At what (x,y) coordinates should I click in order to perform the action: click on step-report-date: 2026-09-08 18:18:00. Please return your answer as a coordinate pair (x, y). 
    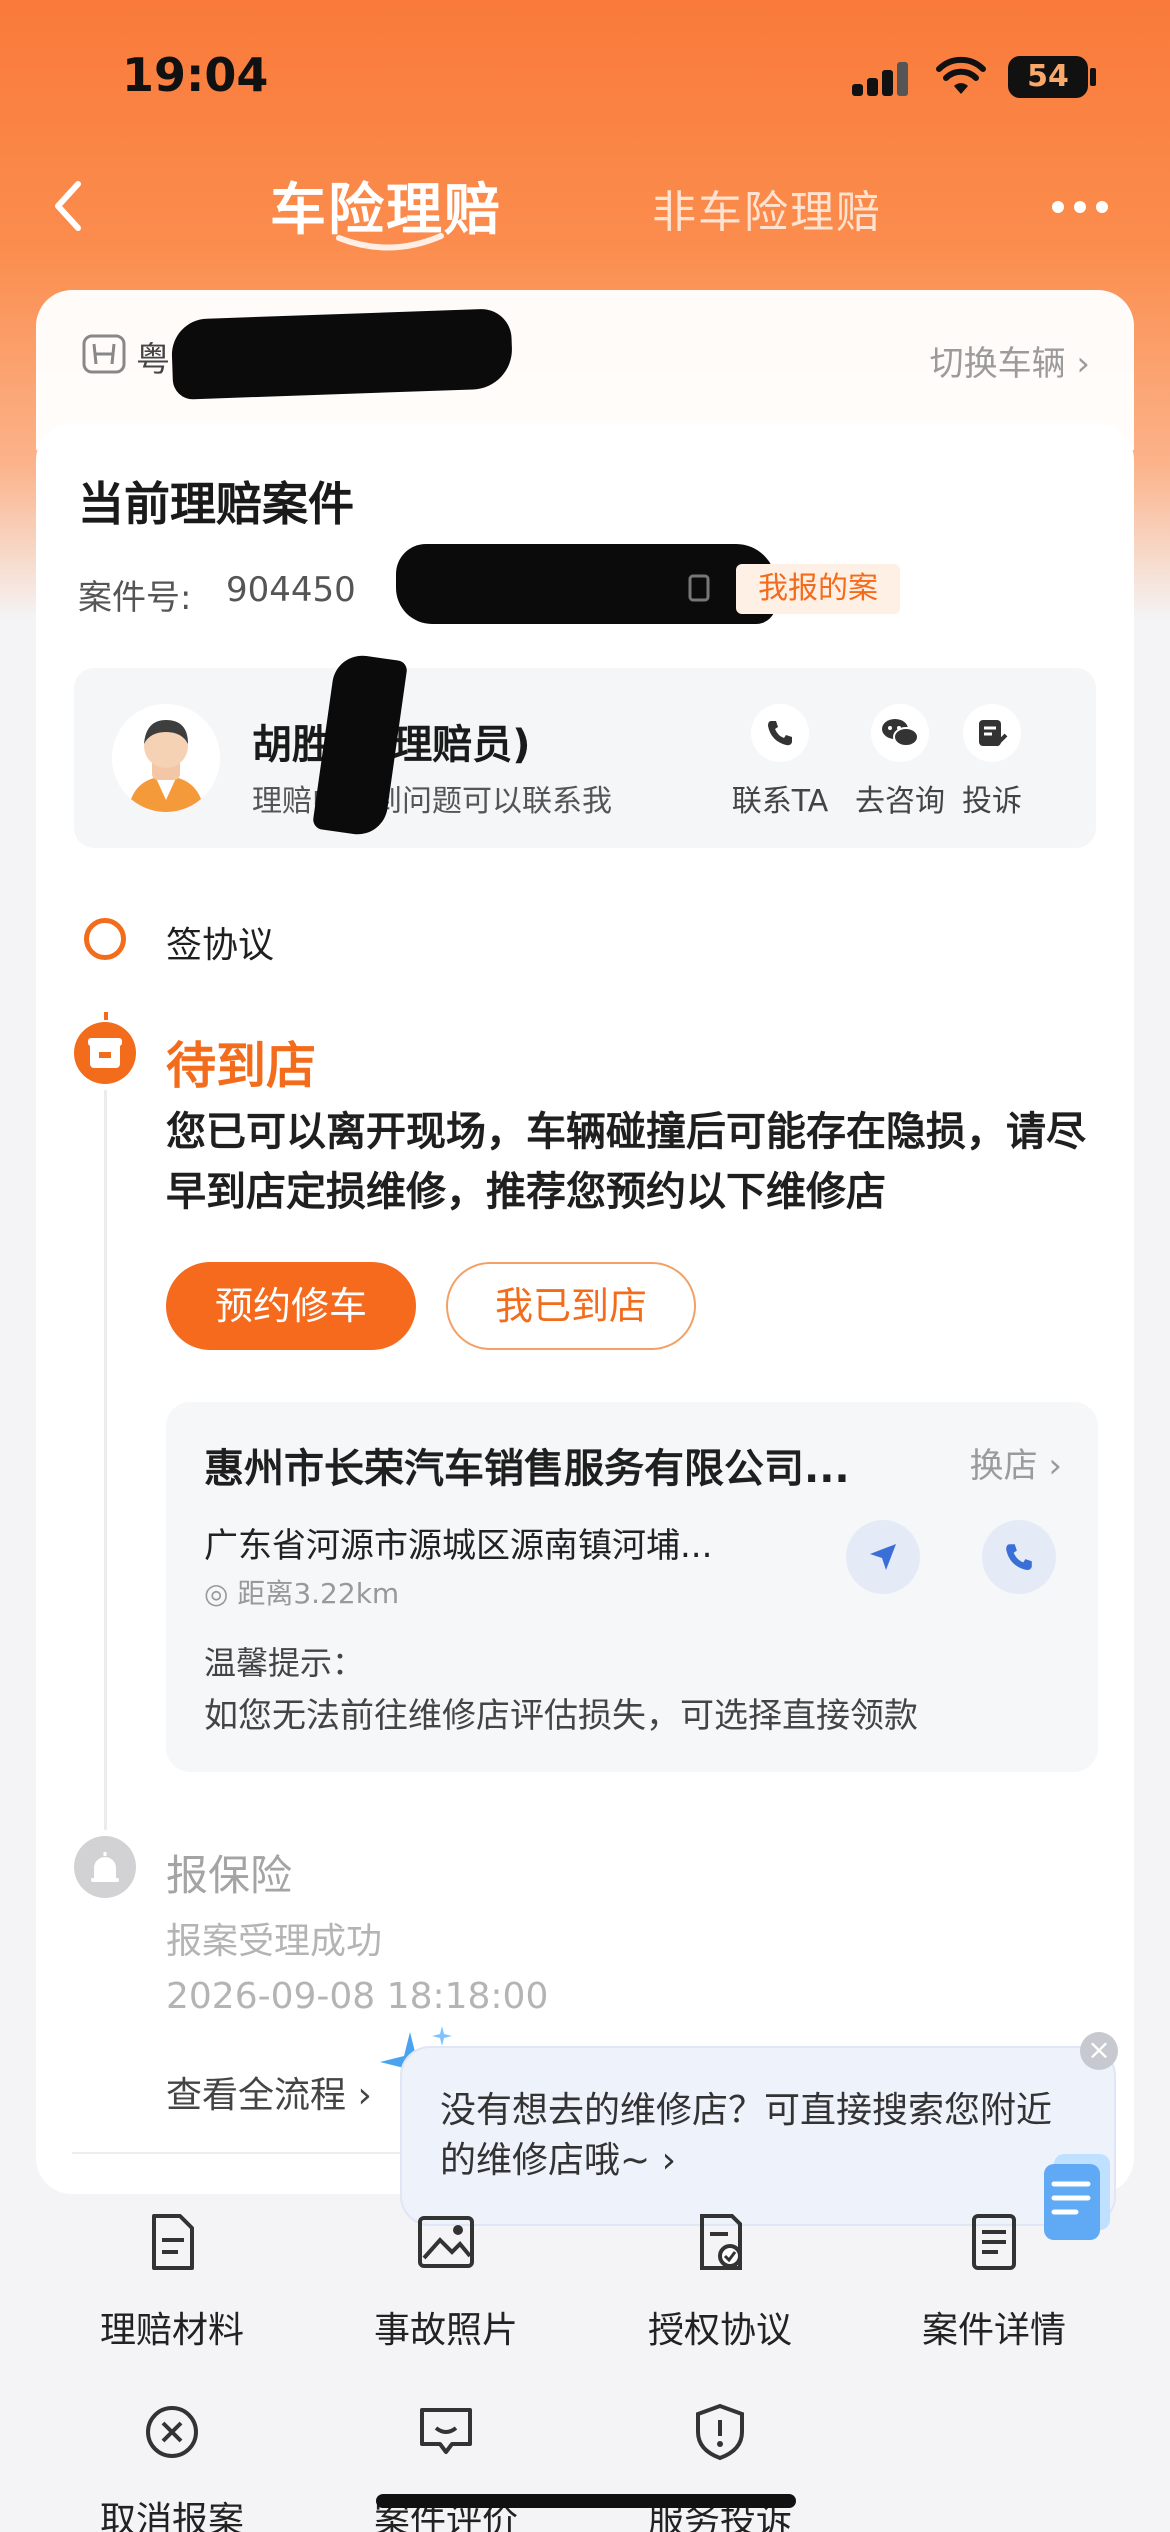
    Looking at the image, I should click on (357, 1996).